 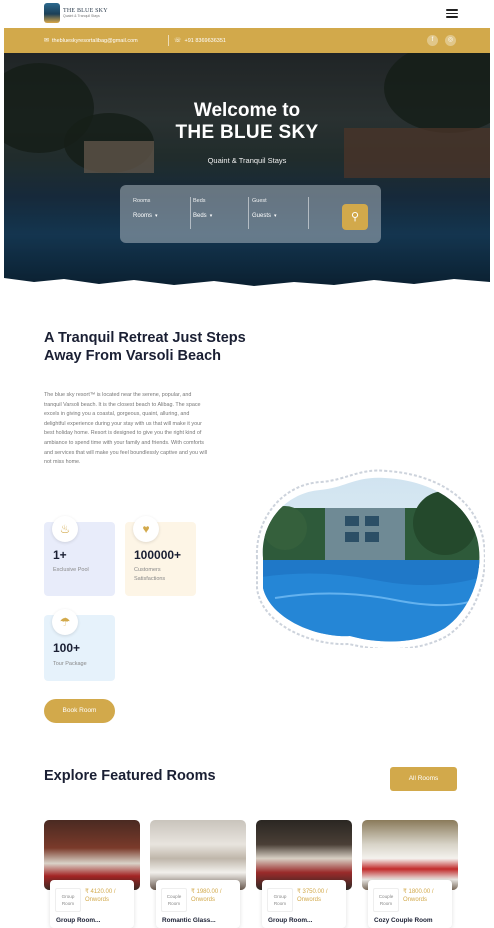 I want to click on rooms-section-title: Explore Featured Rooms, so click(x=130, y=776).